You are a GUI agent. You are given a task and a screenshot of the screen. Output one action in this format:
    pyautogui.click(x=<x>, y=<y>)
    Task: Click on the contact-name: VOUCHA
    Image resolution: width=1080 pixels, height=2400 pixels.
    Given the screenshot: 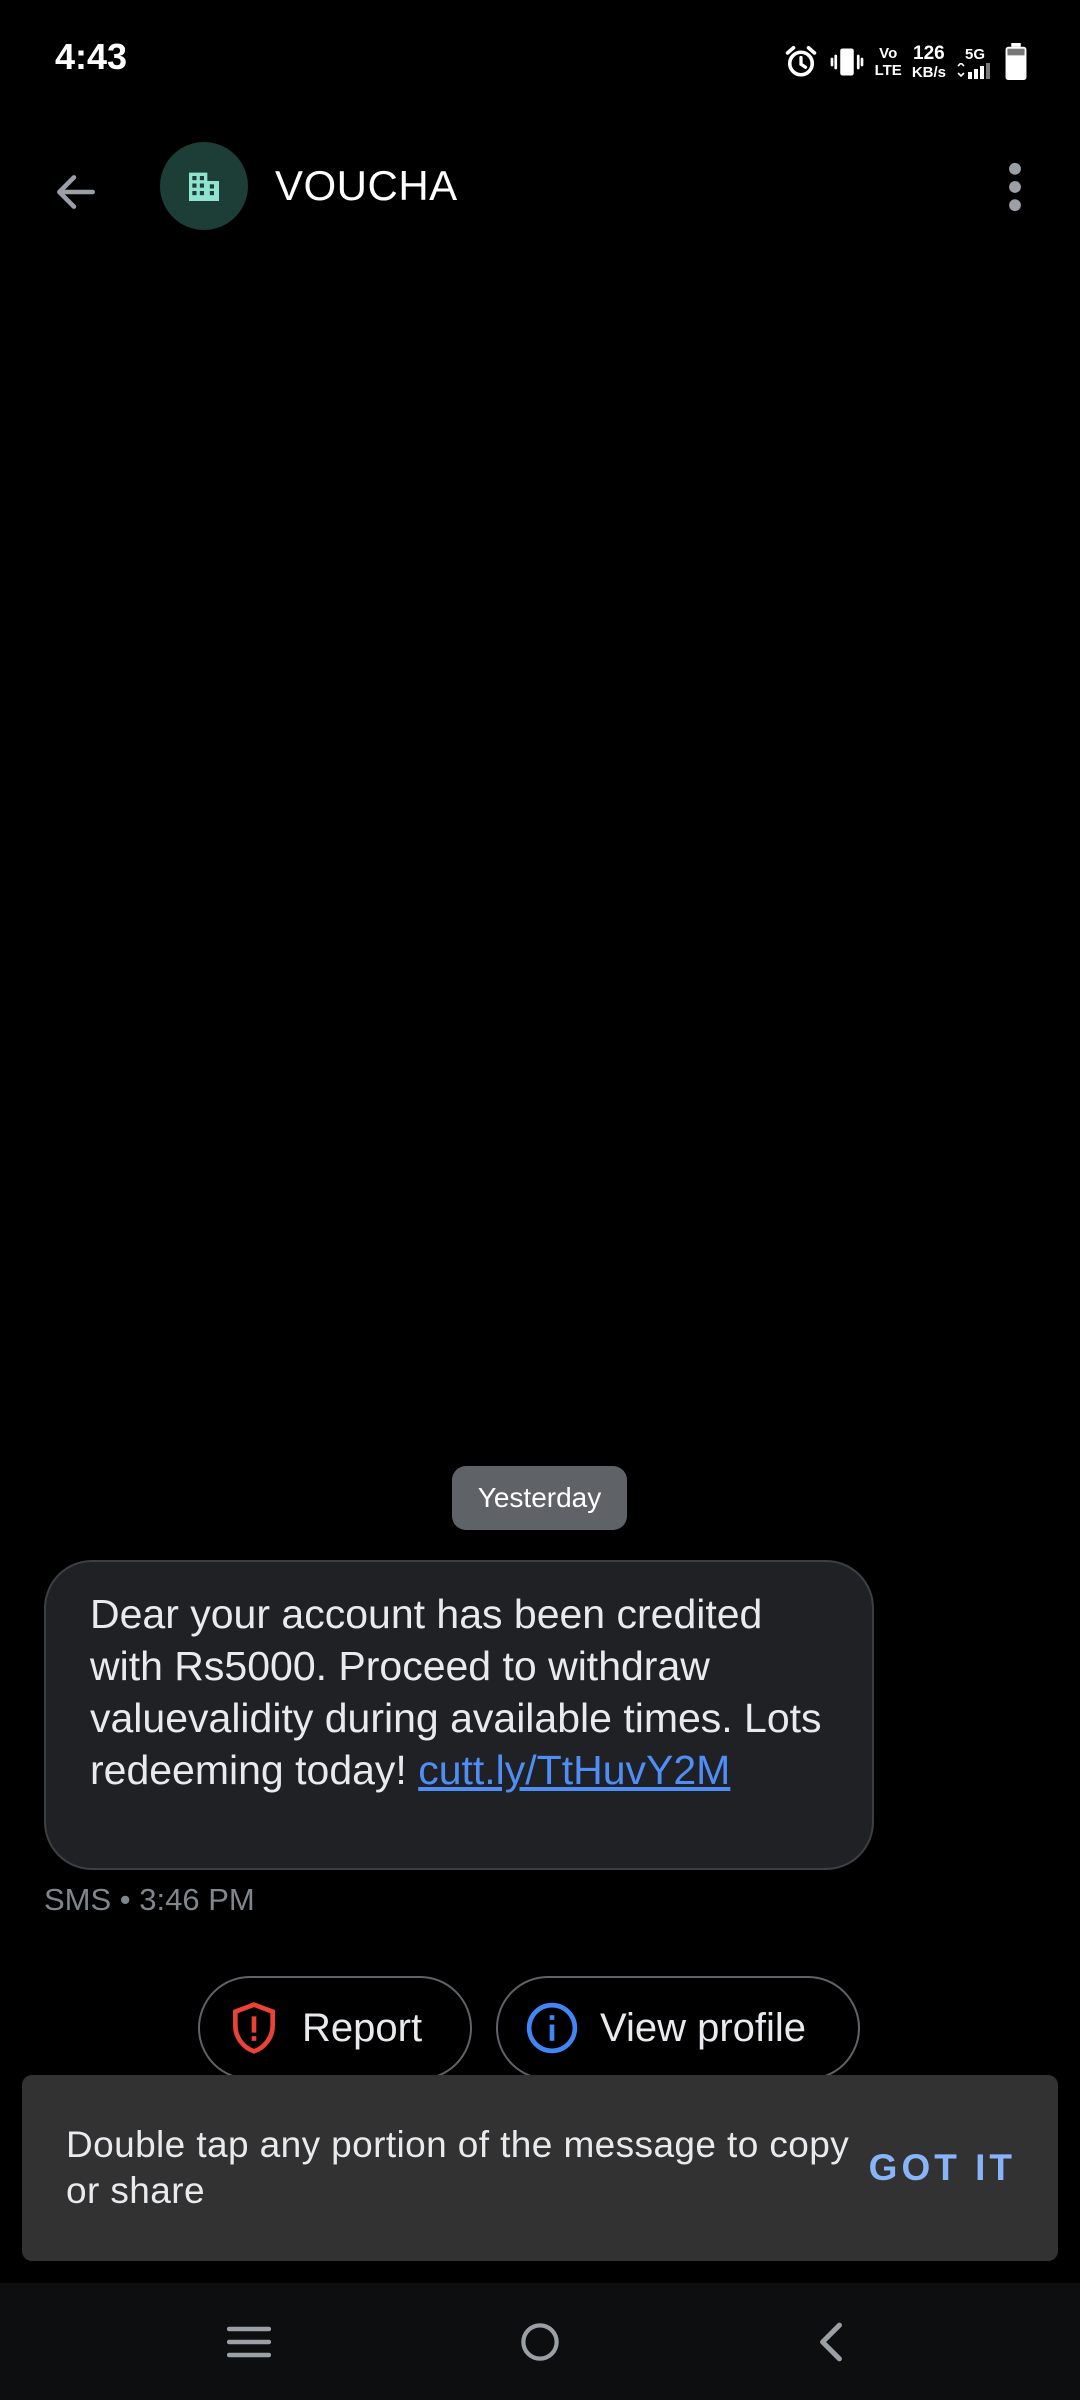 What is the action you would take?
    pyautogui.click(x=366, y=186)
    